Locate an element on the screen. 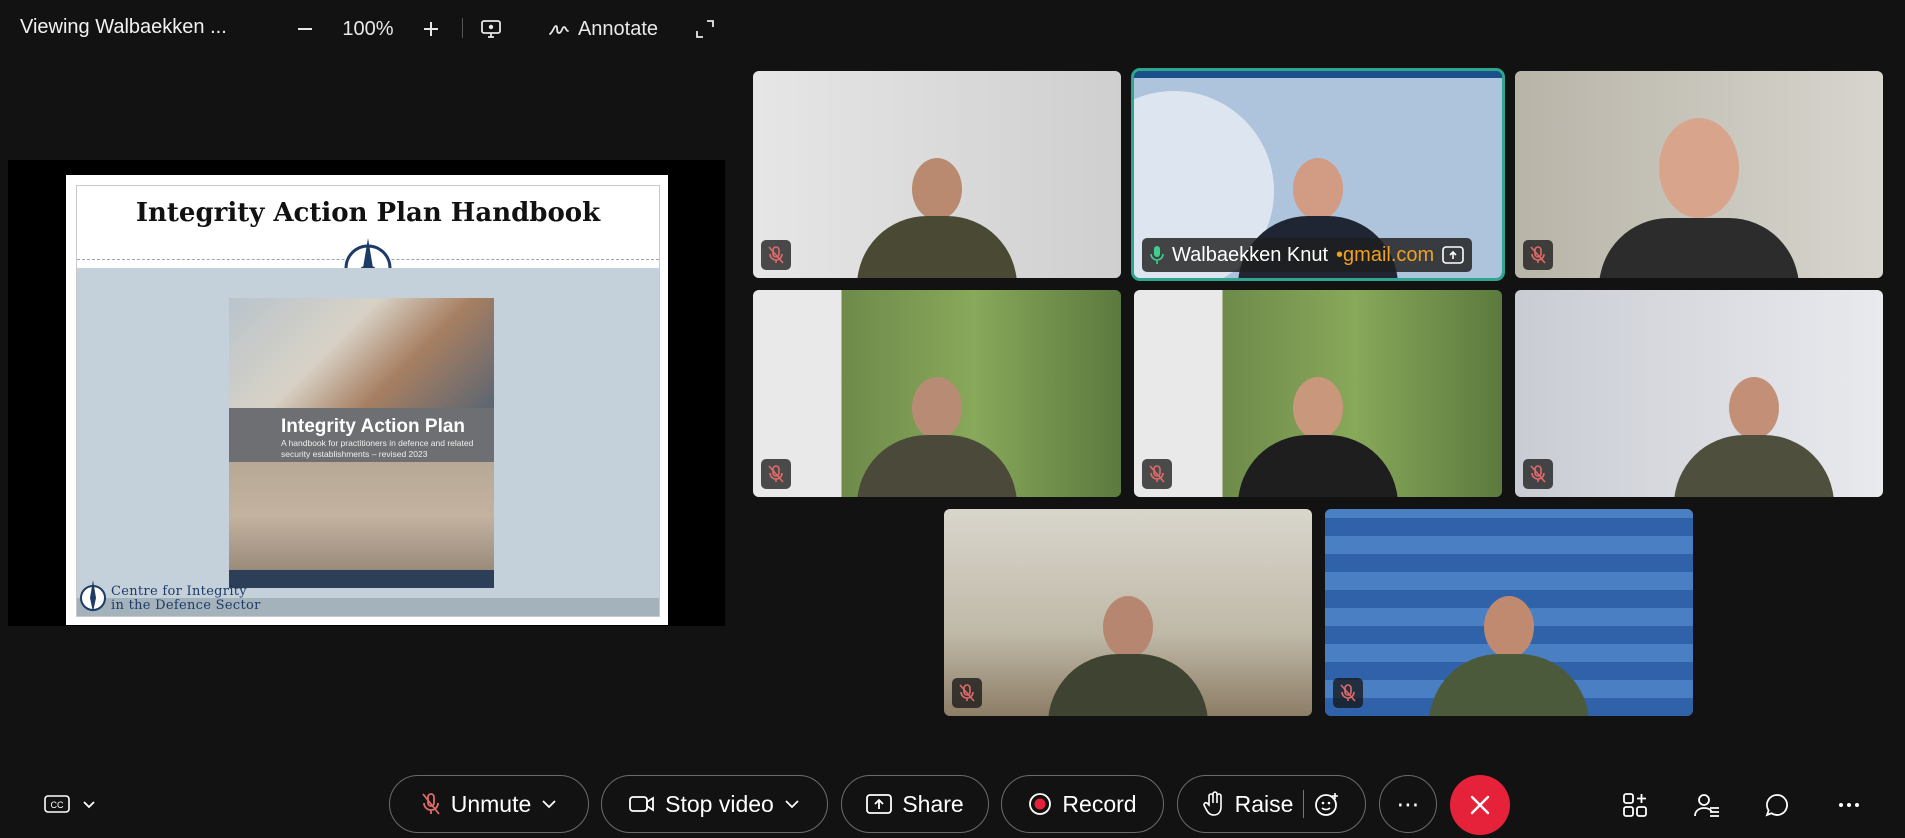  share-button: Share is located at coordinates (915, 804).